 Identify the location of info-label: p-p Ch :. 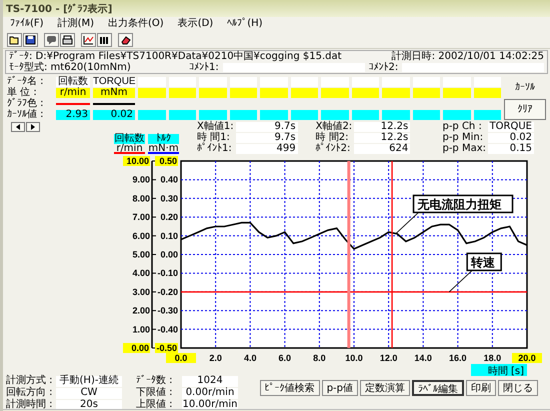
(462, 127).